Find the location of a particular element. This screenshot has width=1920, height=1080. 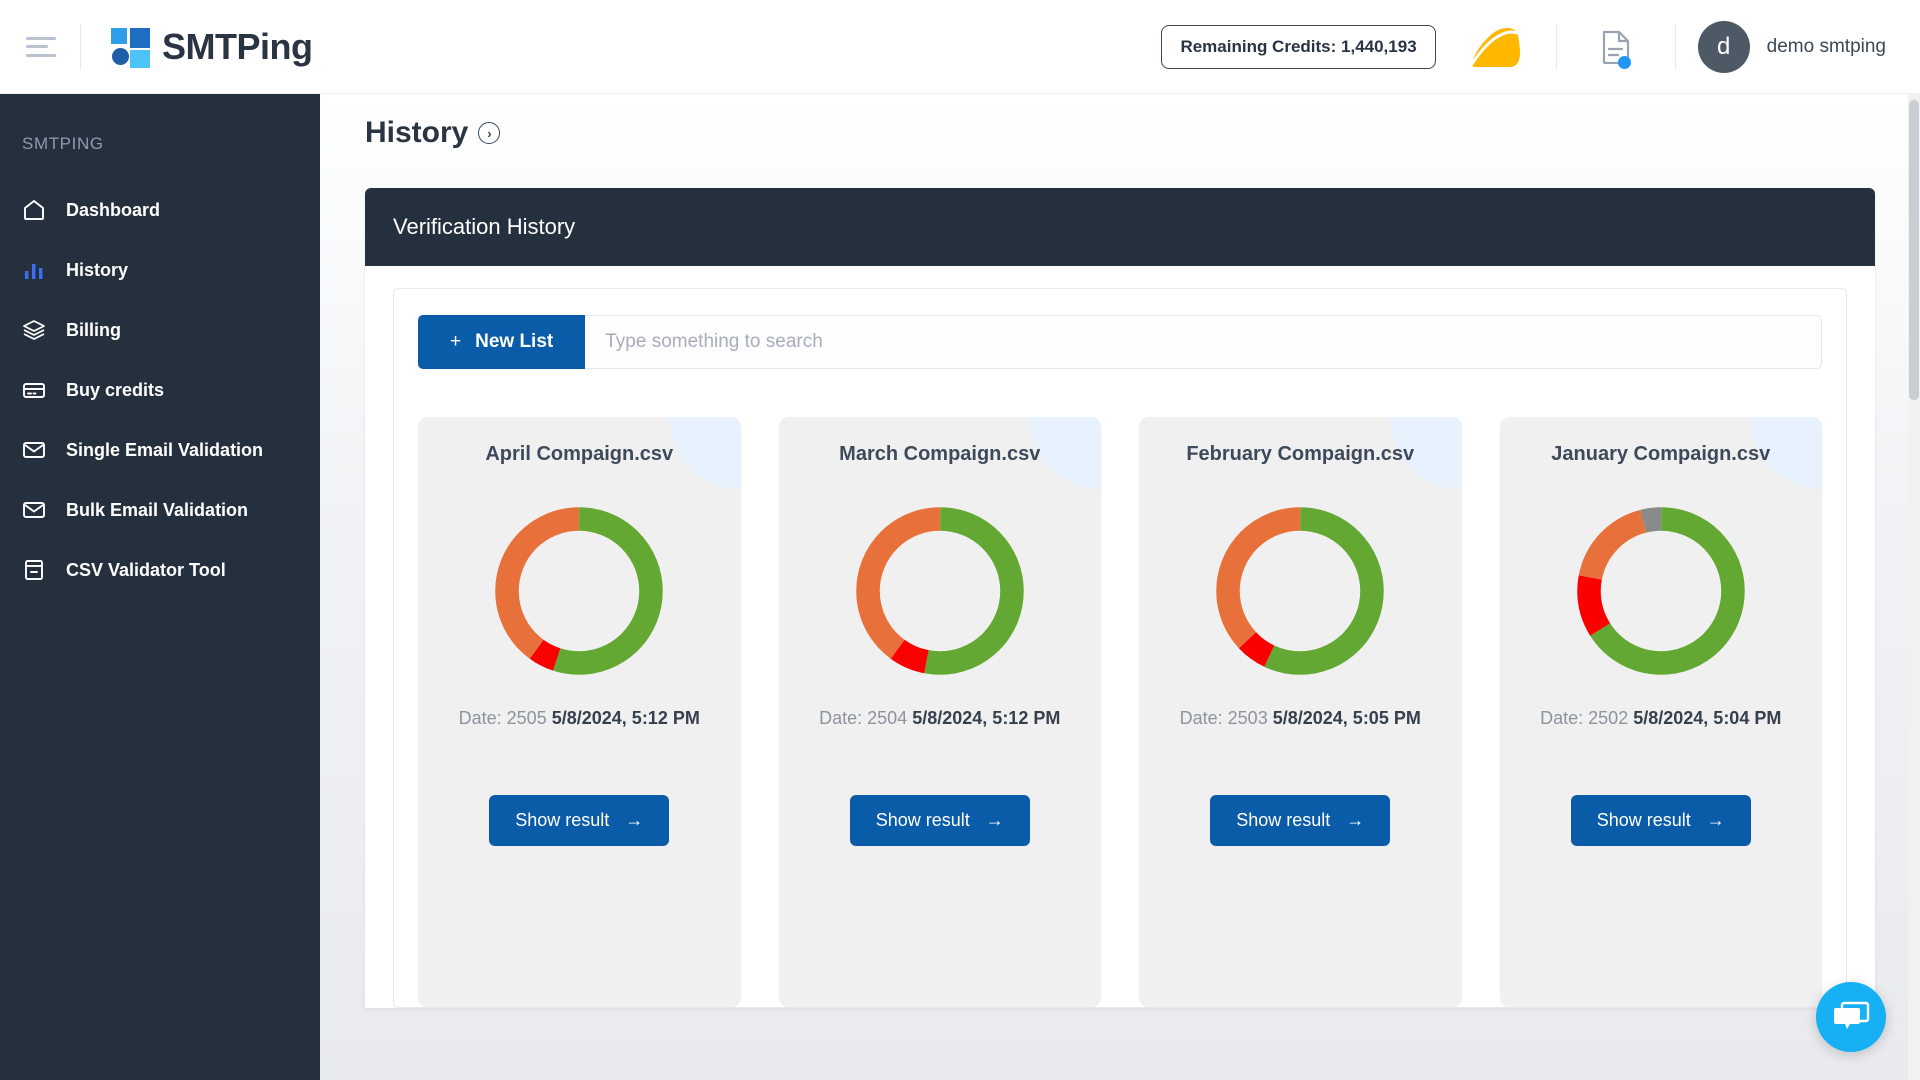

home-icon is located at coordinates (37, 210).